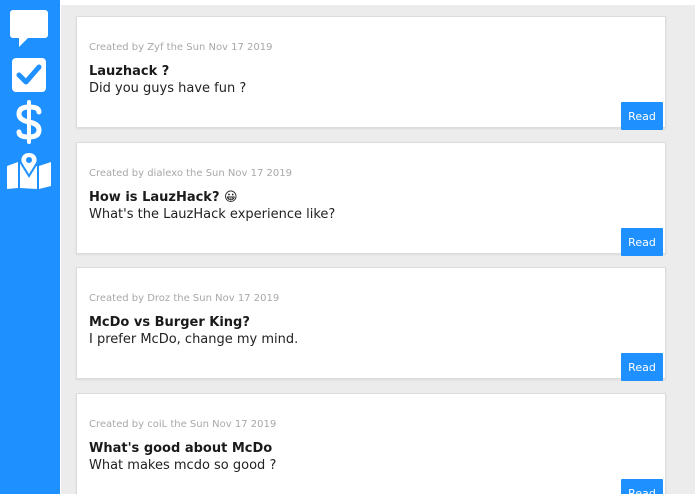  What do you see at coordinates (168, 88) in the screenshot?
I see `post-body: Did you guys have fun ?` at bounding box center [168, 88].